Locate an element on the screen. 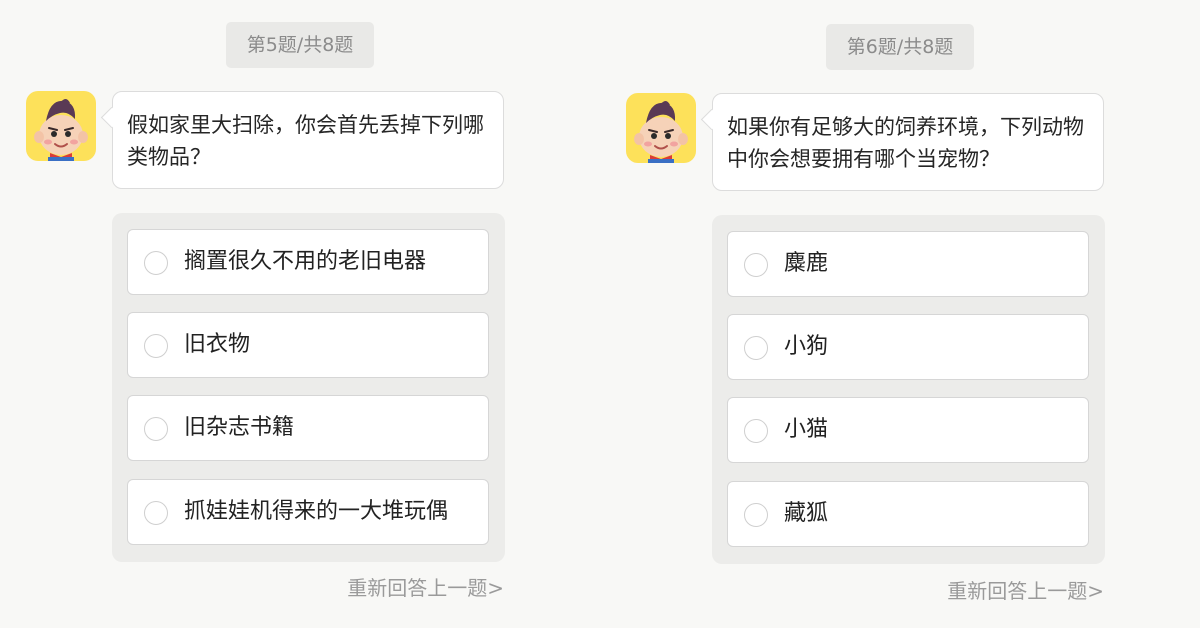 The image size is (1200, 628). option-label: 搁置很久不用的老旧电器 is located at coordinates (305, 261).